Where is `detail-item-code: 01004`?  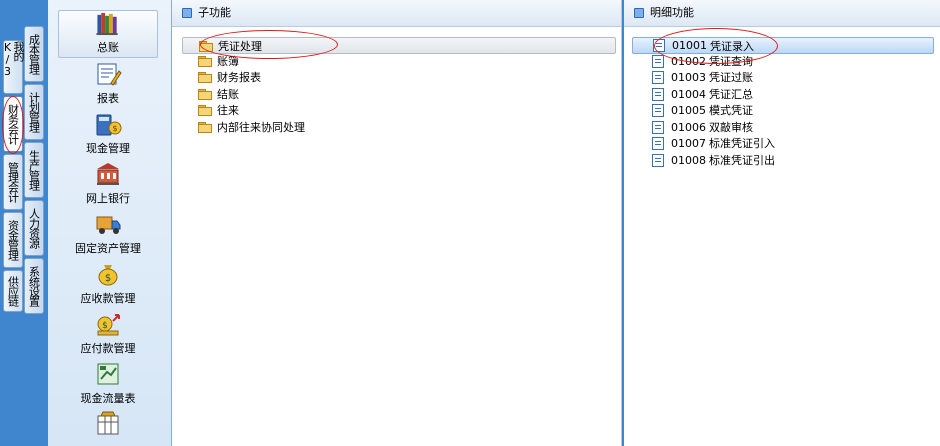 detail-item-code: 01004 is located at coordinates (688, 94).